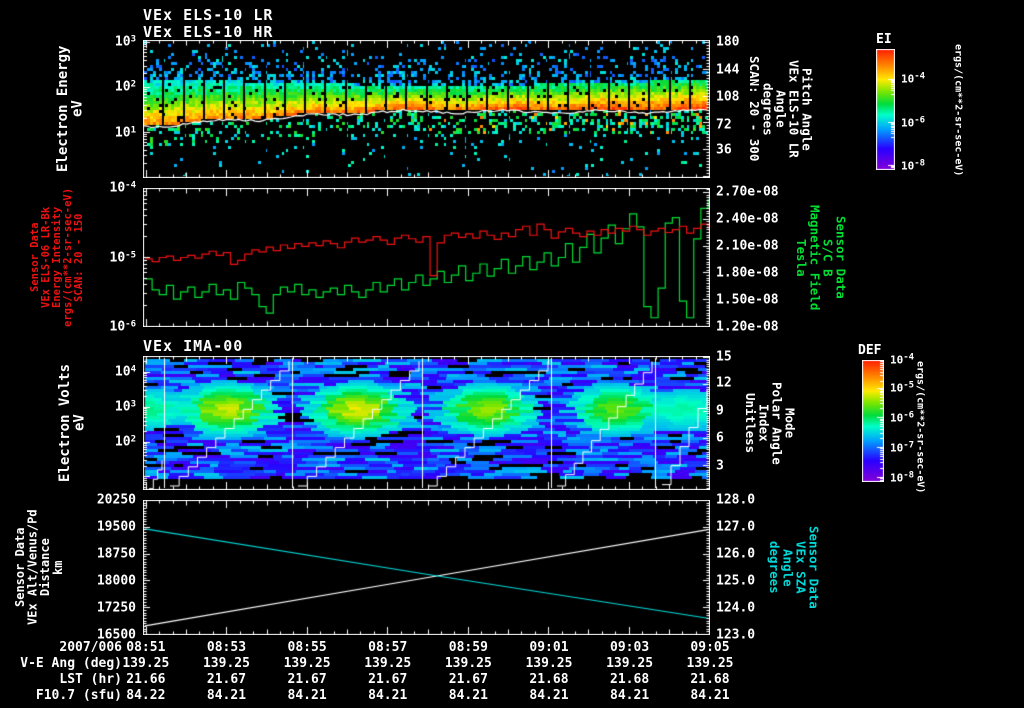 This screenshot has width=1024, height=708. I want to click on pitch-angle-axis-label-line: VEx ELS-10 LR, so click(794, 109).